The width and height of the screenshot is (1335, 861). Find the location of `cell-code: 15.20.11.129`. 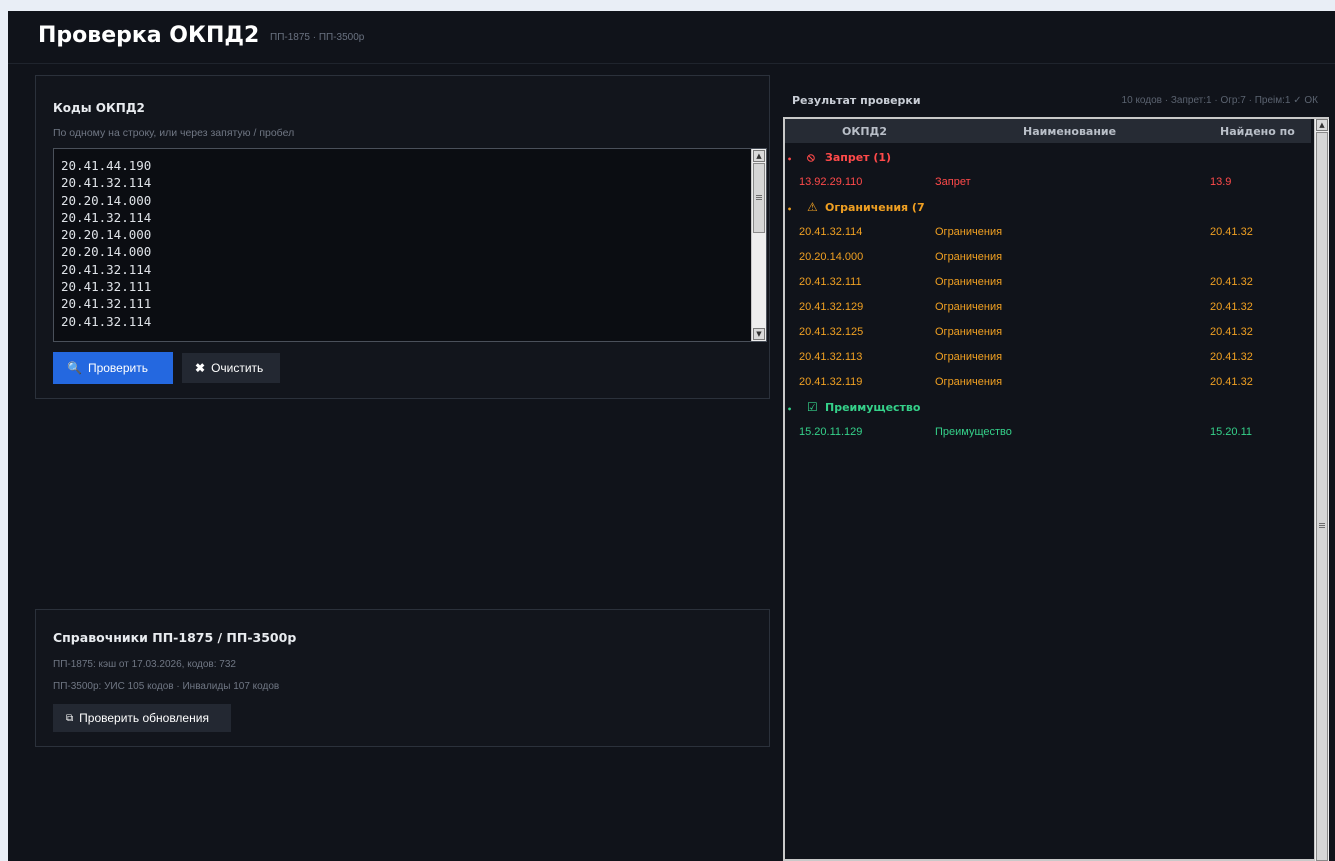

cell-code: 15.20.11.129 is located at coordinates (831, 432).